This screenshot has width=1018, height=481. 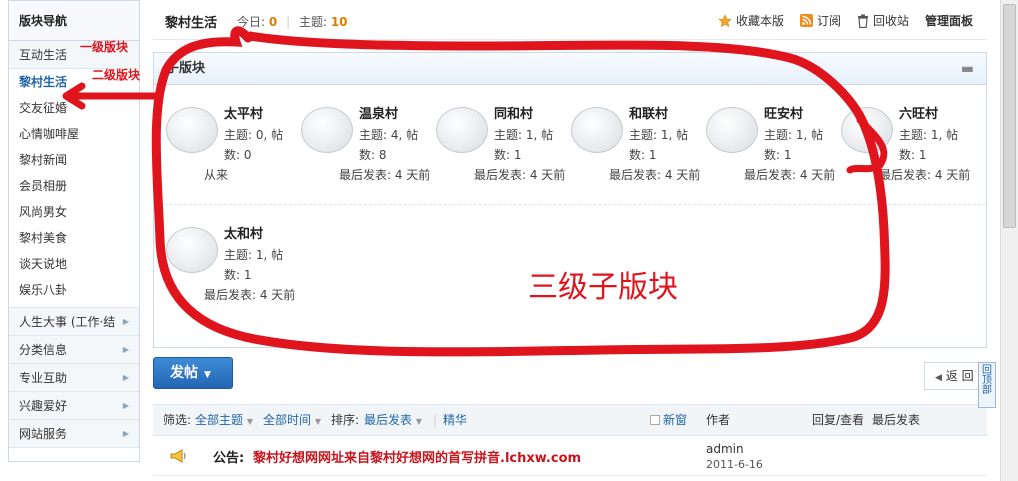 I want to click on today-count: 0, so click(x=273, y=22).